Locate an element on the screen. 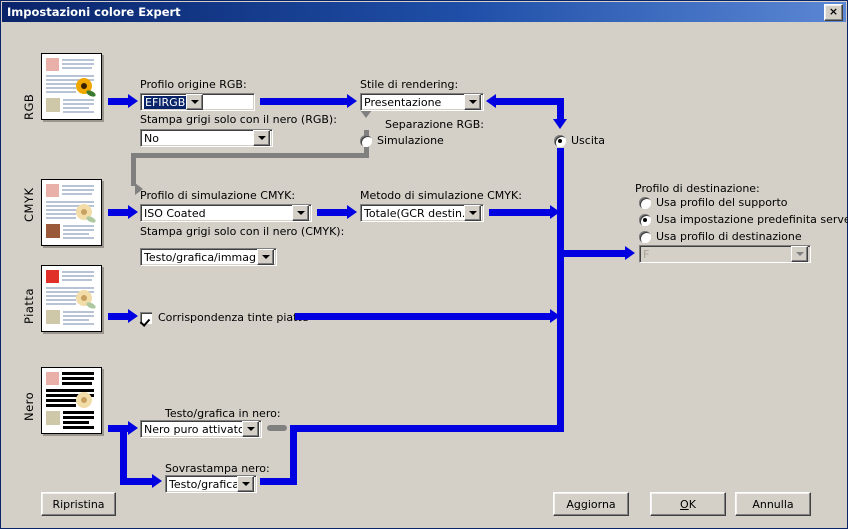 The image size is (848, 529). destination-profile-combo: F is located at coordinates (725, 254).